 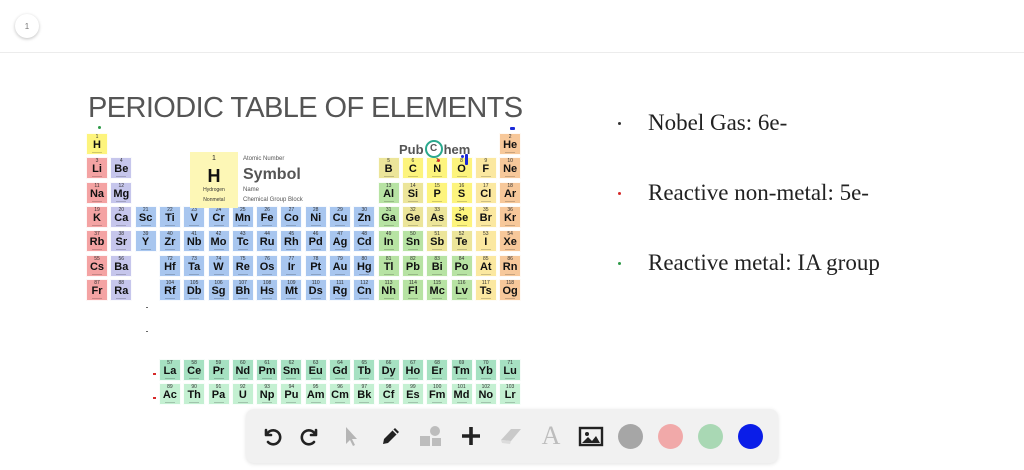 I want to click on element-symbol: Ac, so click(x=169, y=395).